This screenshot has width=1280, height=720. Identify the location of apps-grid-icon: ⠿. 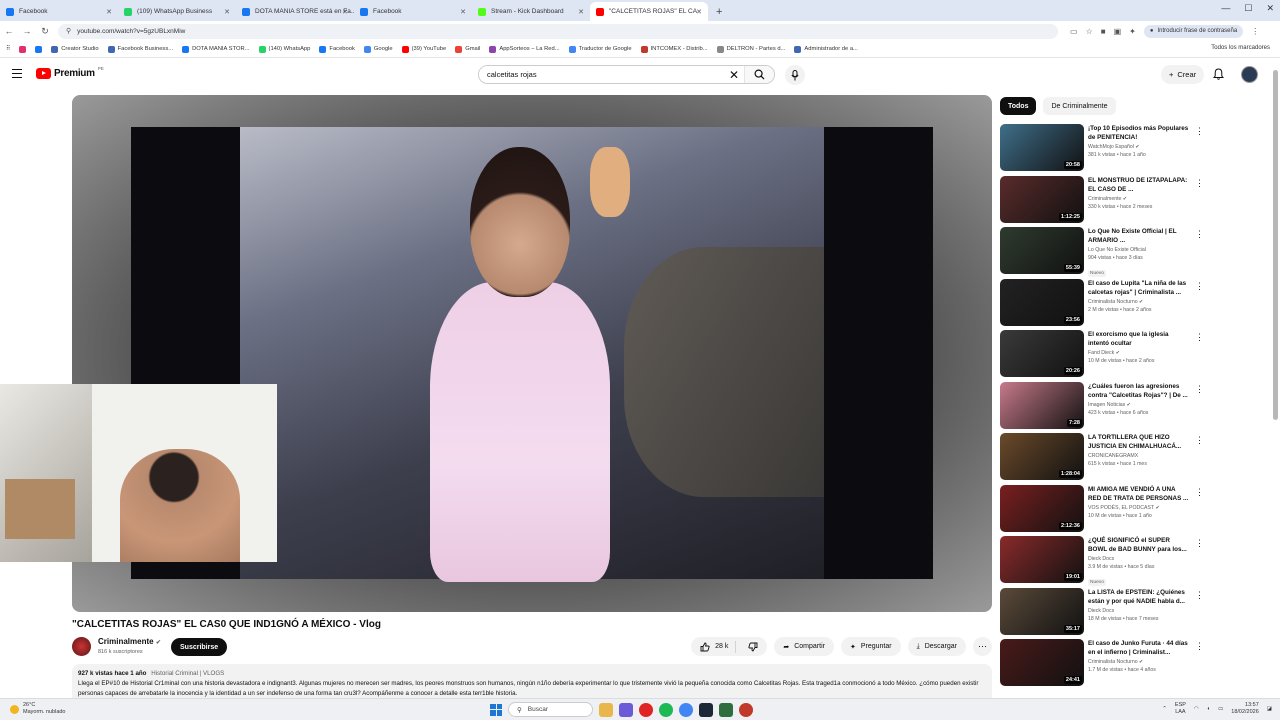
(8, 49).